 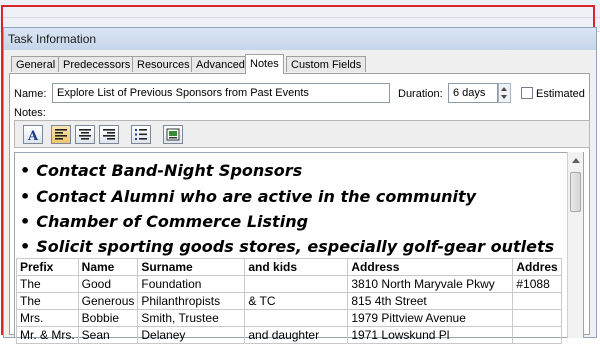 I want to click on column-header: Addres, so click(x=537, y=267).